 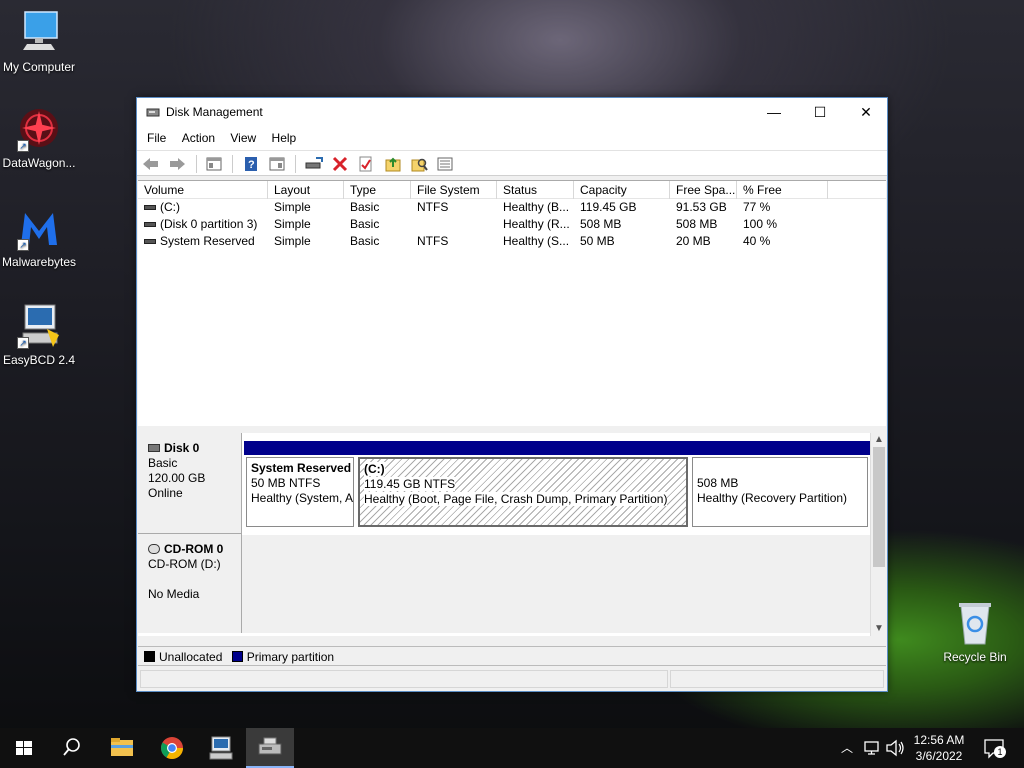 I want to click on delete-icon, so click(x=340, y=164).